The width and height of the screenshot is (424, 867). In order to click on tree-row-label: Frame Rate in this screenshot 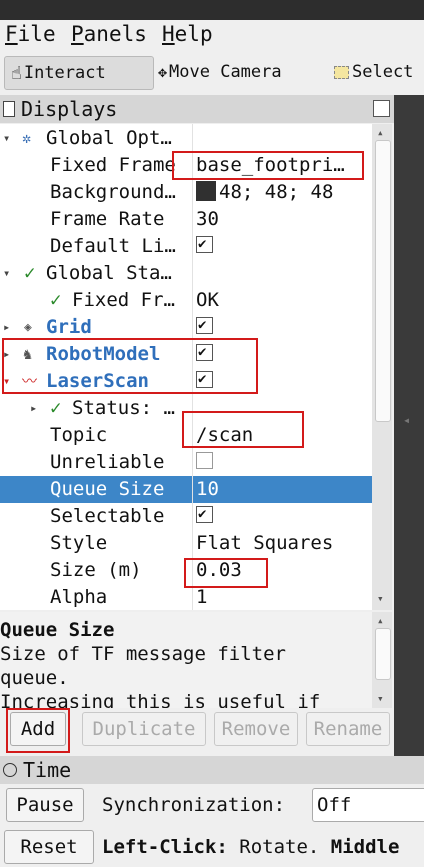, I will do `click(107, 219)`.